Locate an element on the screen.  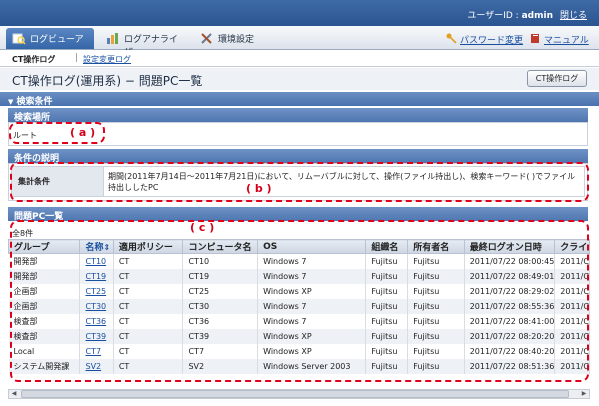
horizontal-scrollbar: ◀ ▶ is located at coordinates (299, 394).